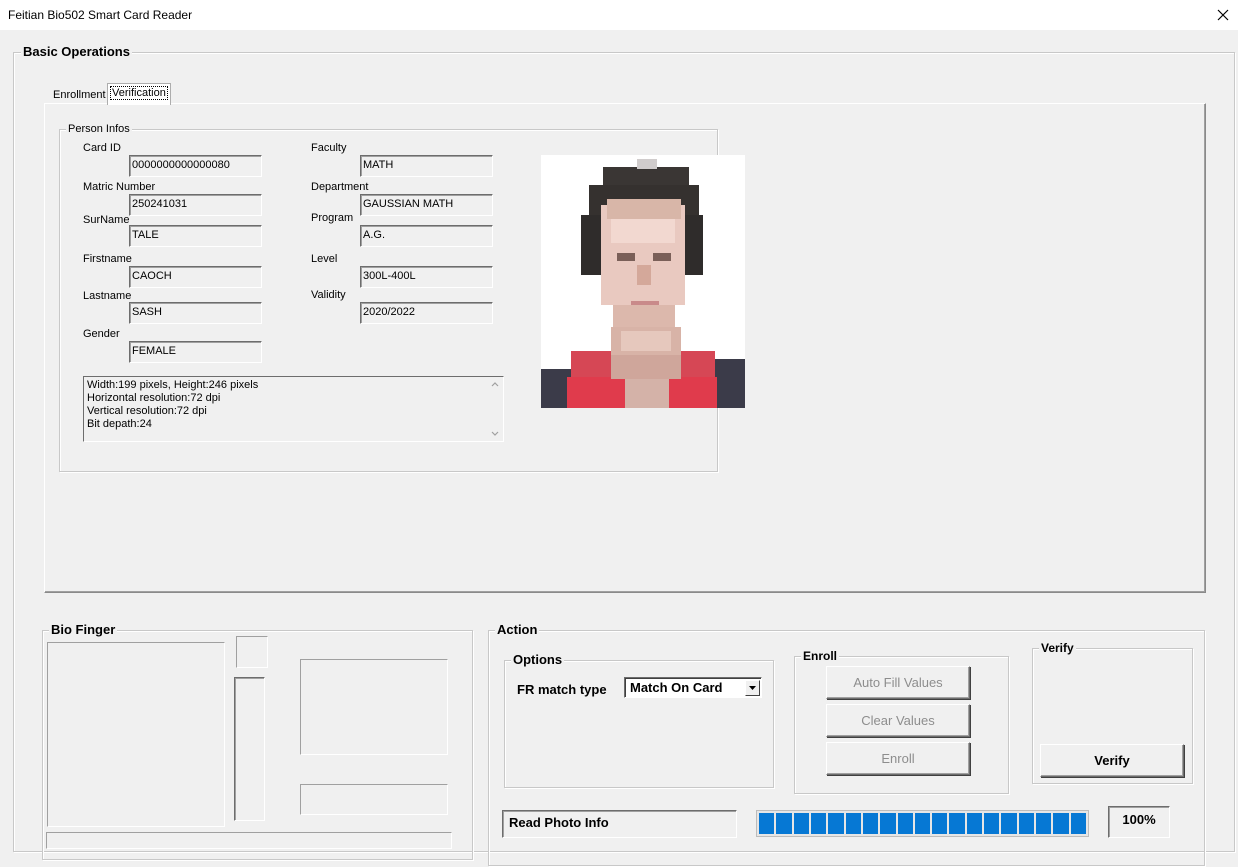  What do you see at coordinates (495, 409) in the screenshot?
I see `image-info-scrollbar` at bounding box center [495, 409].